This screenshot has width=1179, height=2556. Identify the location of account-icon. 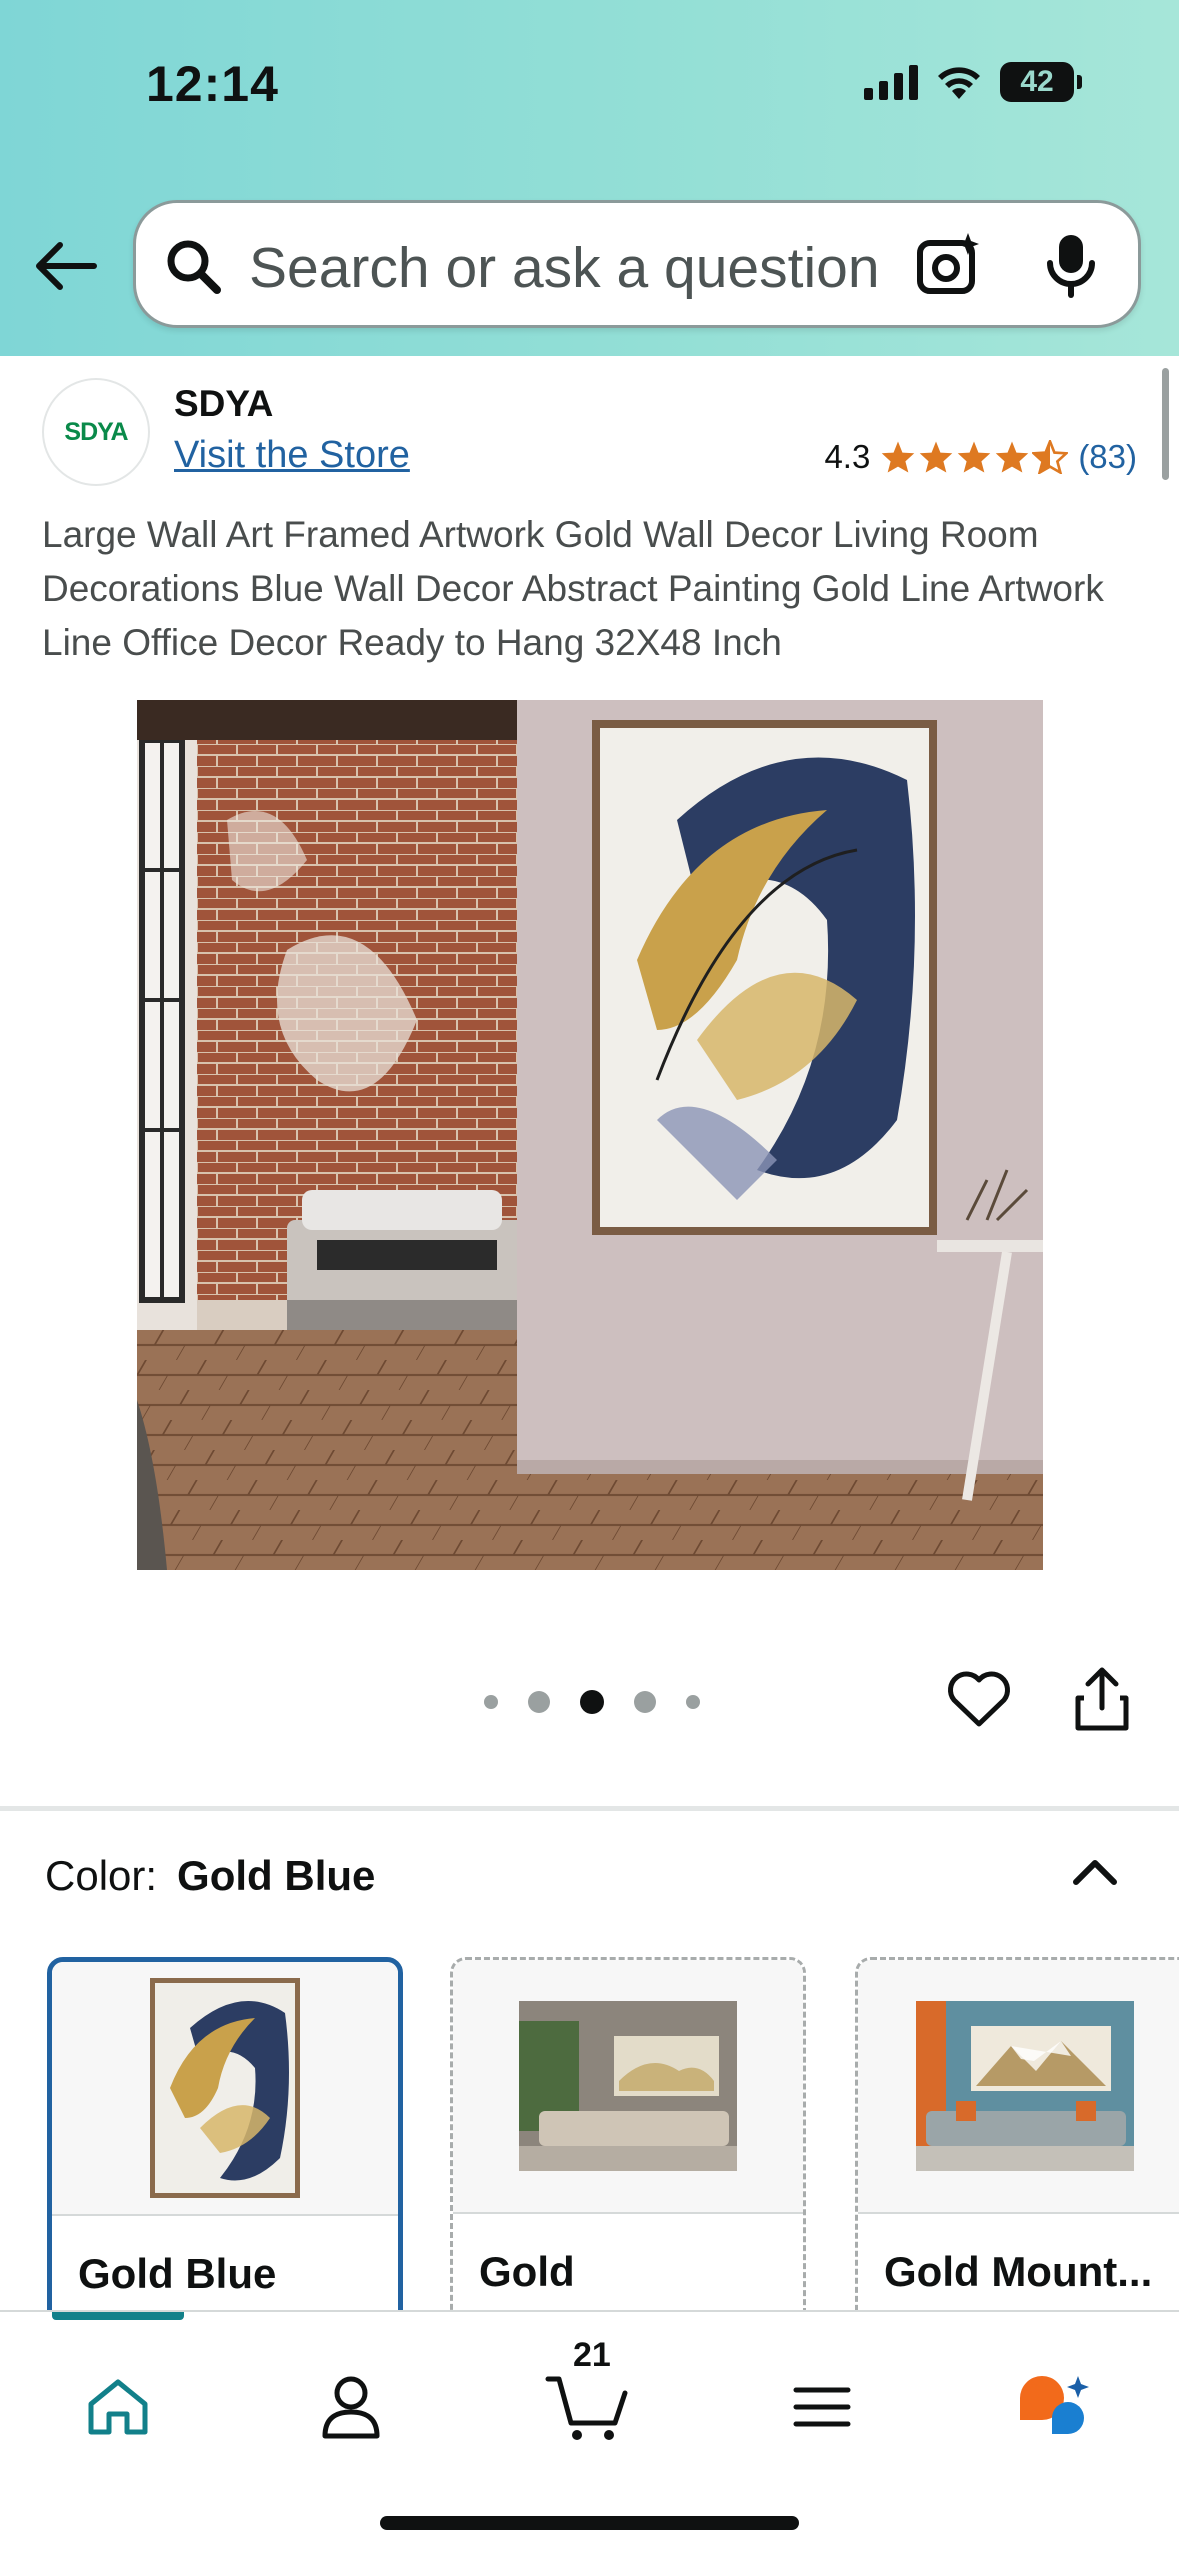
(351, 2407).